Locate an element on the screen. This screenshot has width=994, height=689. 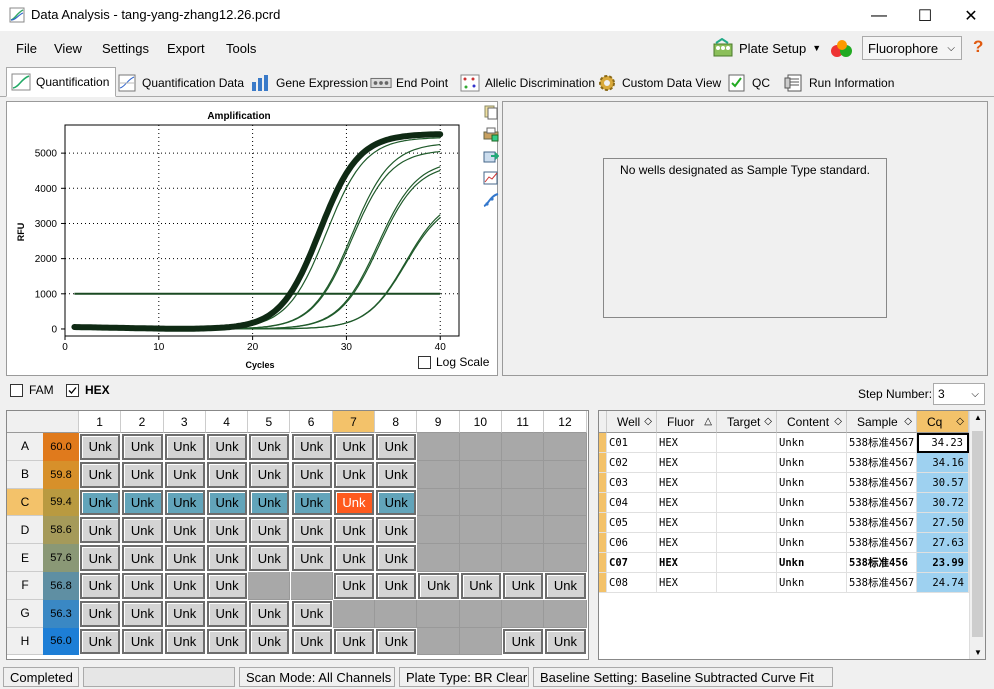
column-header: Well ◇ is located at coordinates (632, 422).